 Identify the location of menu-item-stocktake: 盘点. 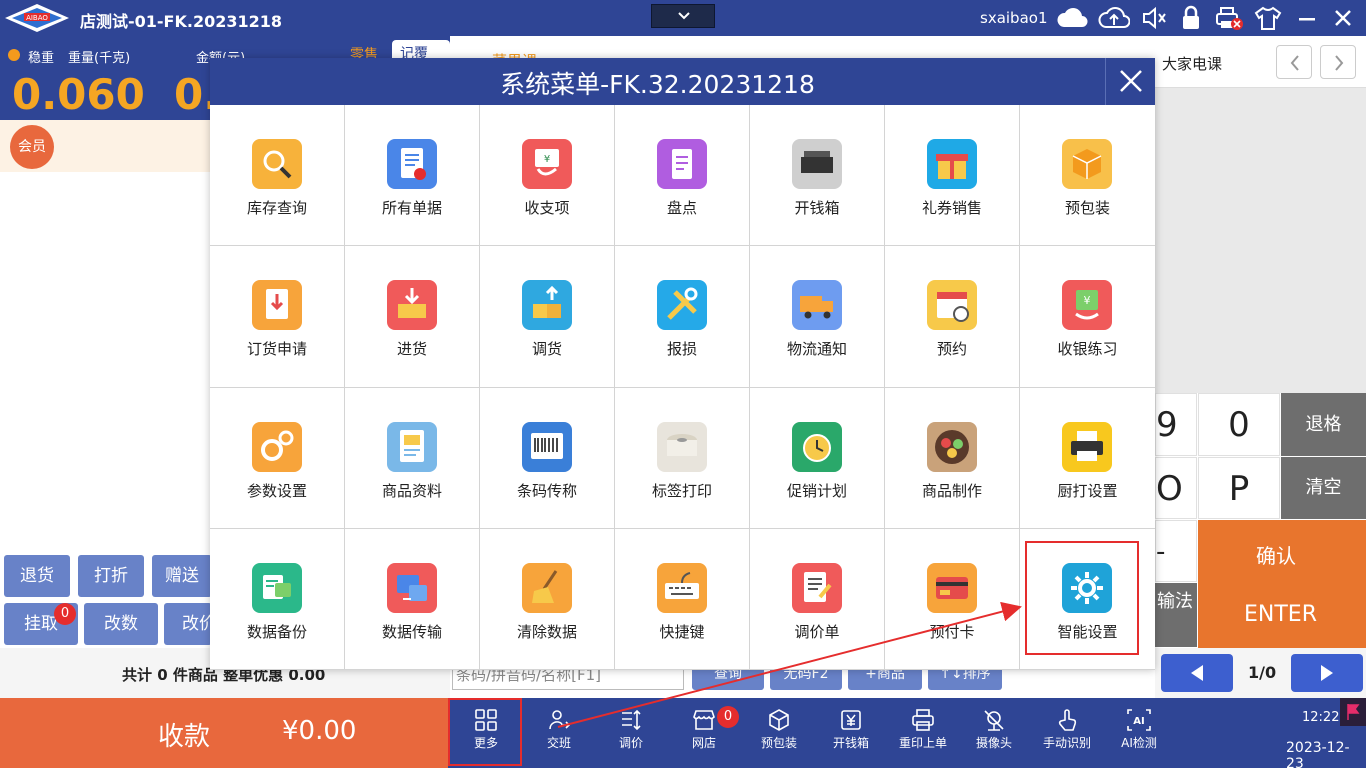
(682, 176).